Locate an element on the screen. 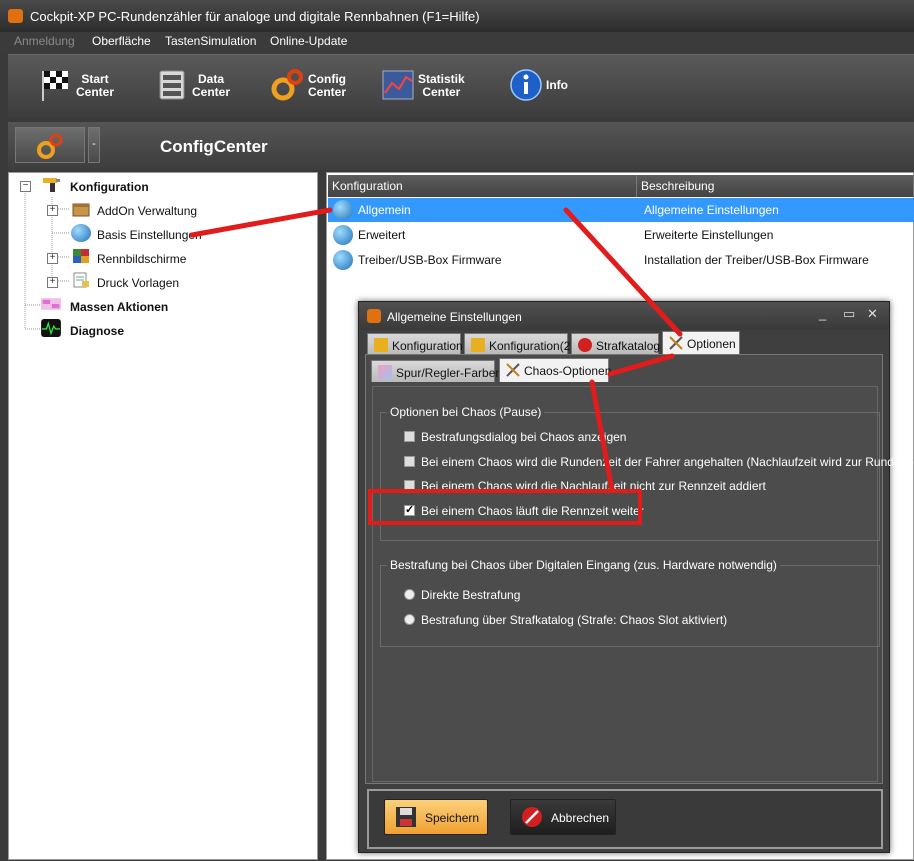 Image resolution: width=914 pixels, height=861 pixels. column-label: Konfiguration is located at coordinates (367, 186).